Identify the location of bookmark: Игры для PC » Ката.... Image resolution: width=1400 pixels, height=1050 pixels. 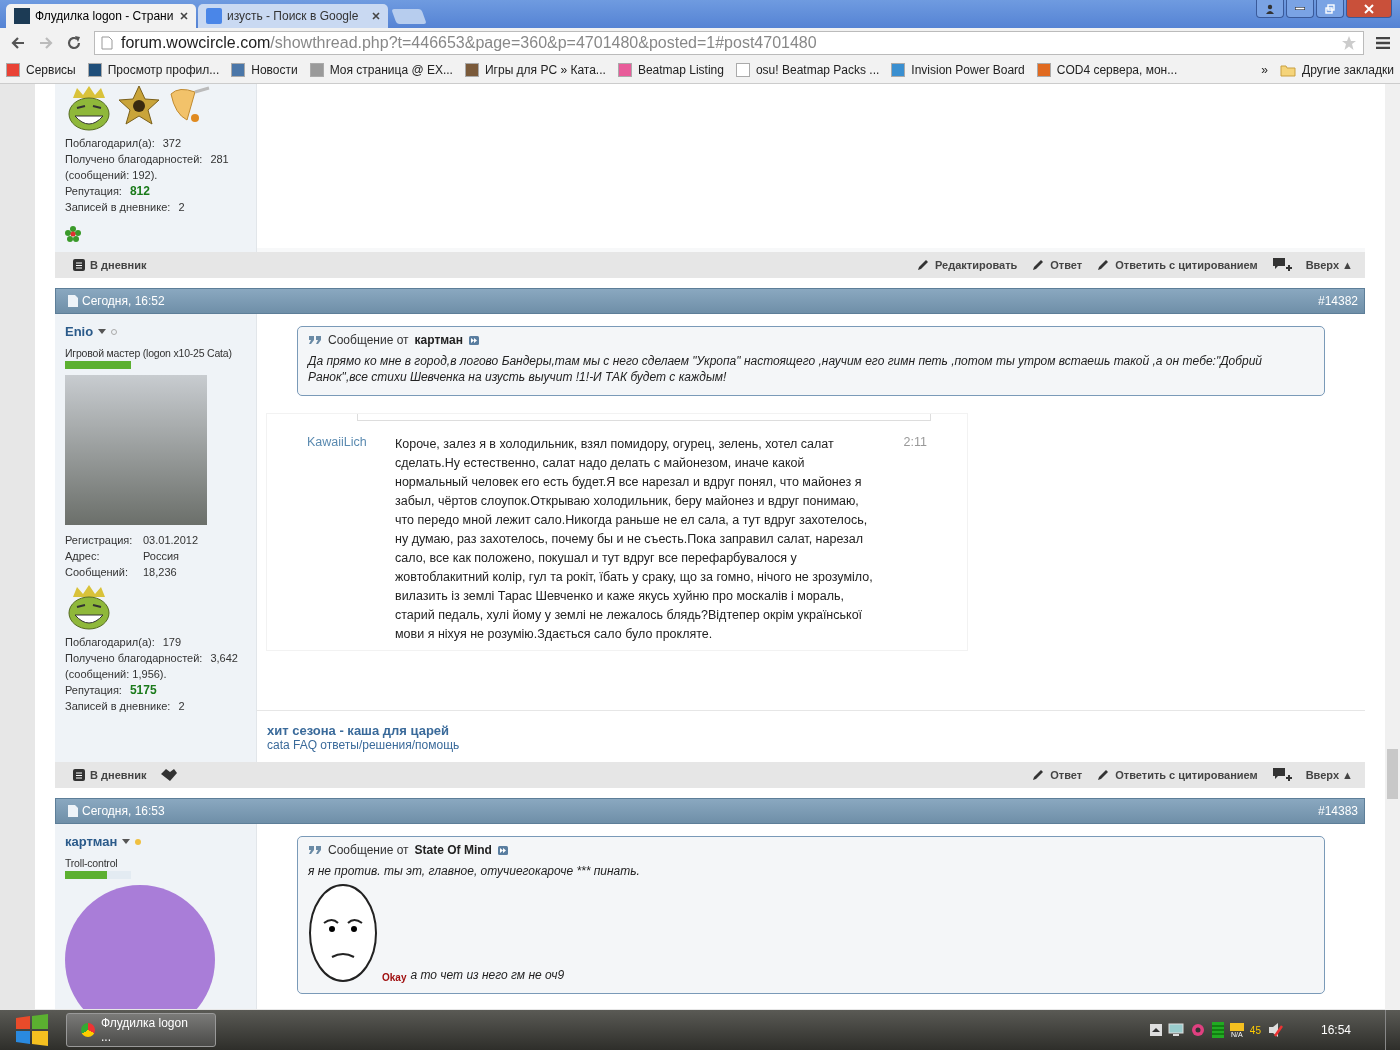
(535, 70).